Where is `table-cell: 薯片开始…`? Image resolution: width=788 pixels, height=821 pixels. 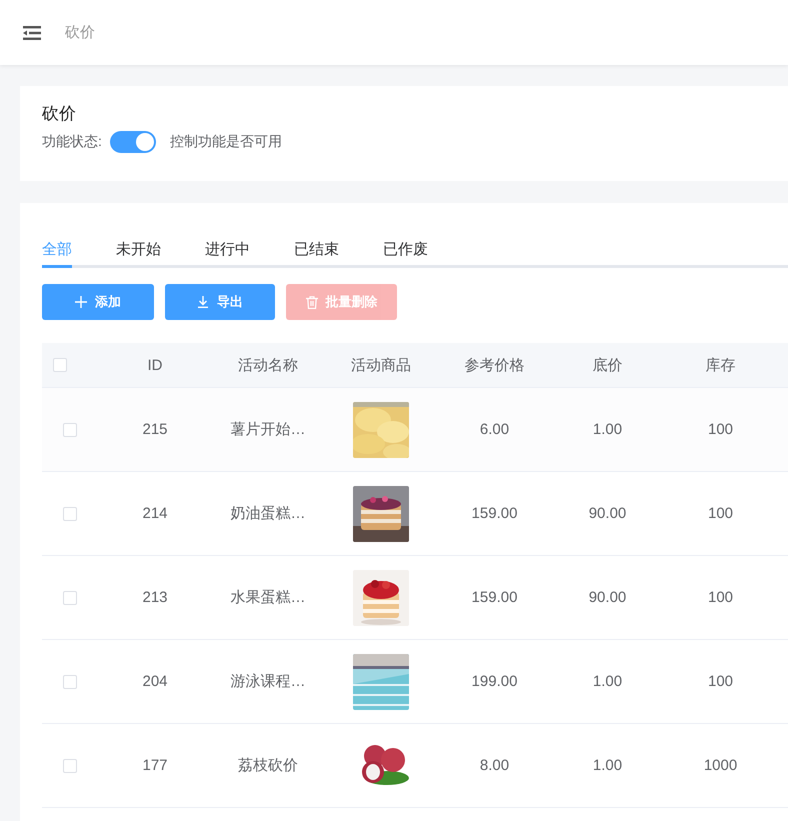 table-cell: 薯片开始… is located at coordinates (268, 429).